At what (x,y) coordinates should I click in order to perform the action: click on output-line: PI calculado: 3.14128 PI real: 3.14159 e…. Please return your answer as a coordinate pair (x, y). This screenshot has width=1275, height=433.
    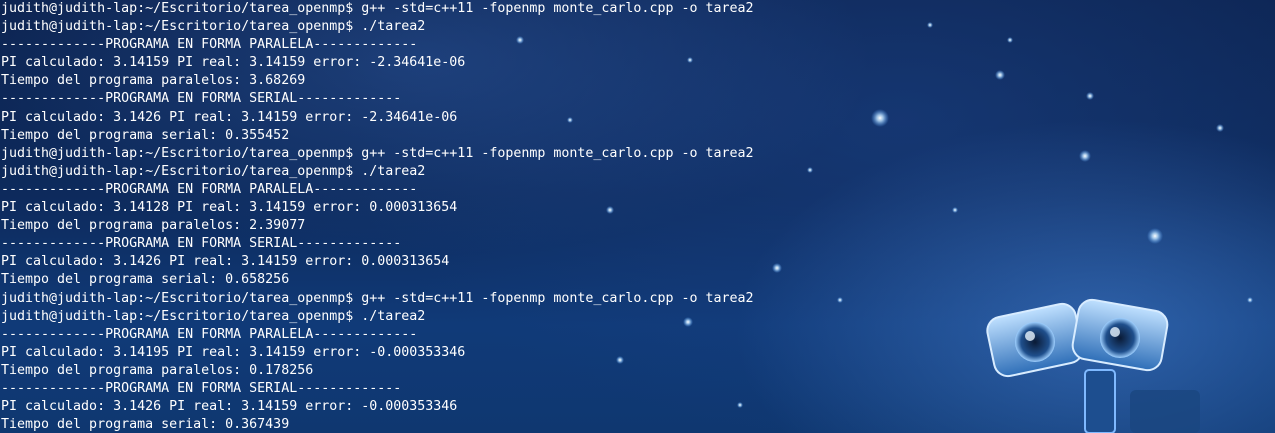
    Looking at the image, I should click on (229, 208).